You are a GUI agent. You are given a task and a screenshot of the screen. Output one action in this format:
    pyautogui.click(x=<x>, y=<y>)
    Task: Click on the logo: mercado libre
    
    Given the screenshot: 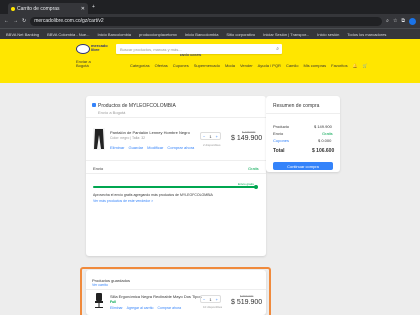 What is the action you would take?
    pyautogui.click(x=94, y=50)
    